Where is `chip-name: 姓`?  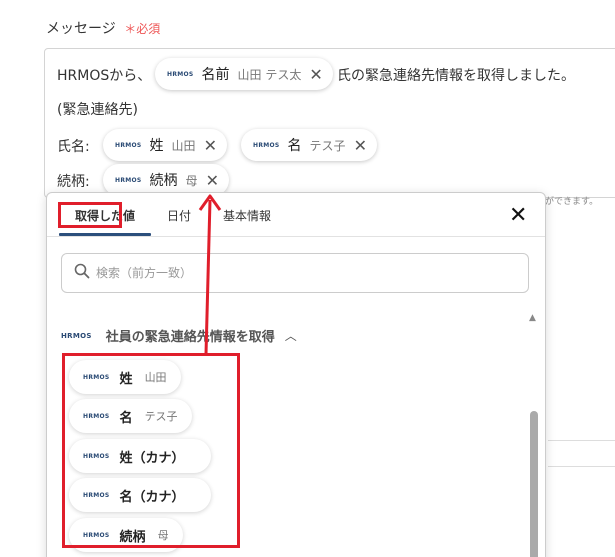
chip-name: 姓 is located at coordinates (156, 146).